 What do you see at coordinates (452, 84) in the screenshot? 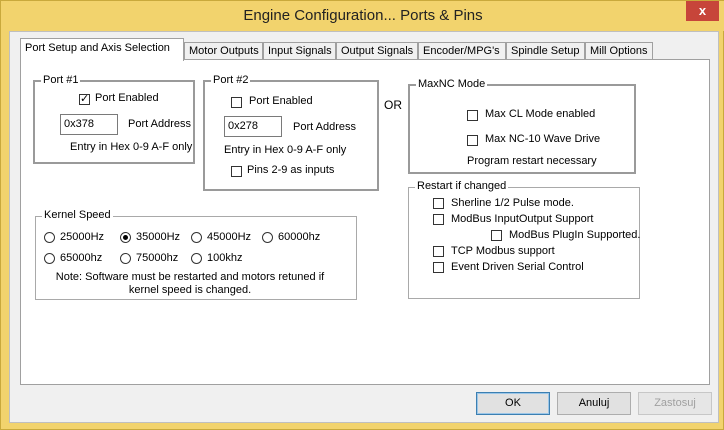
I see `maxnc-title: MaxNC Mode` at bounding box center [452, 84].